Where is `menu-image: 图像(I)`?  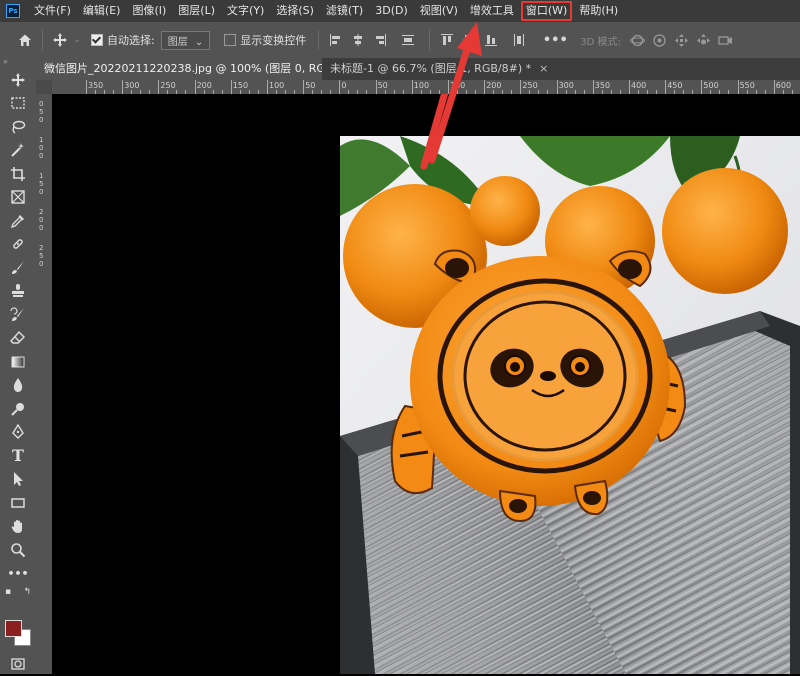
menu-image: 图像(I) is located at coordinates (149, 11).